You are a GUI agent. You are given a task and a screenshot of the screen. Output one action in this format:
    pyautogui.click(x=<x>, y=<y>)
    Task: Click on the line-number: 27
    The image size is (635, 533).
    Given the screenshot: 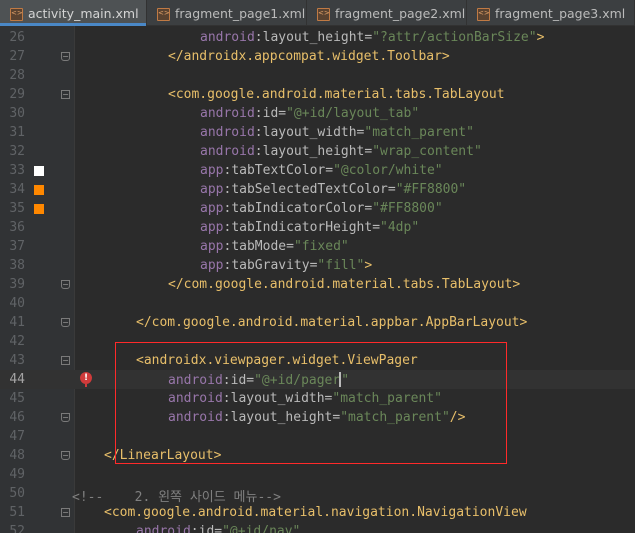 What is the action you would take?
    pyautogui.click(x=17, y=56)
    